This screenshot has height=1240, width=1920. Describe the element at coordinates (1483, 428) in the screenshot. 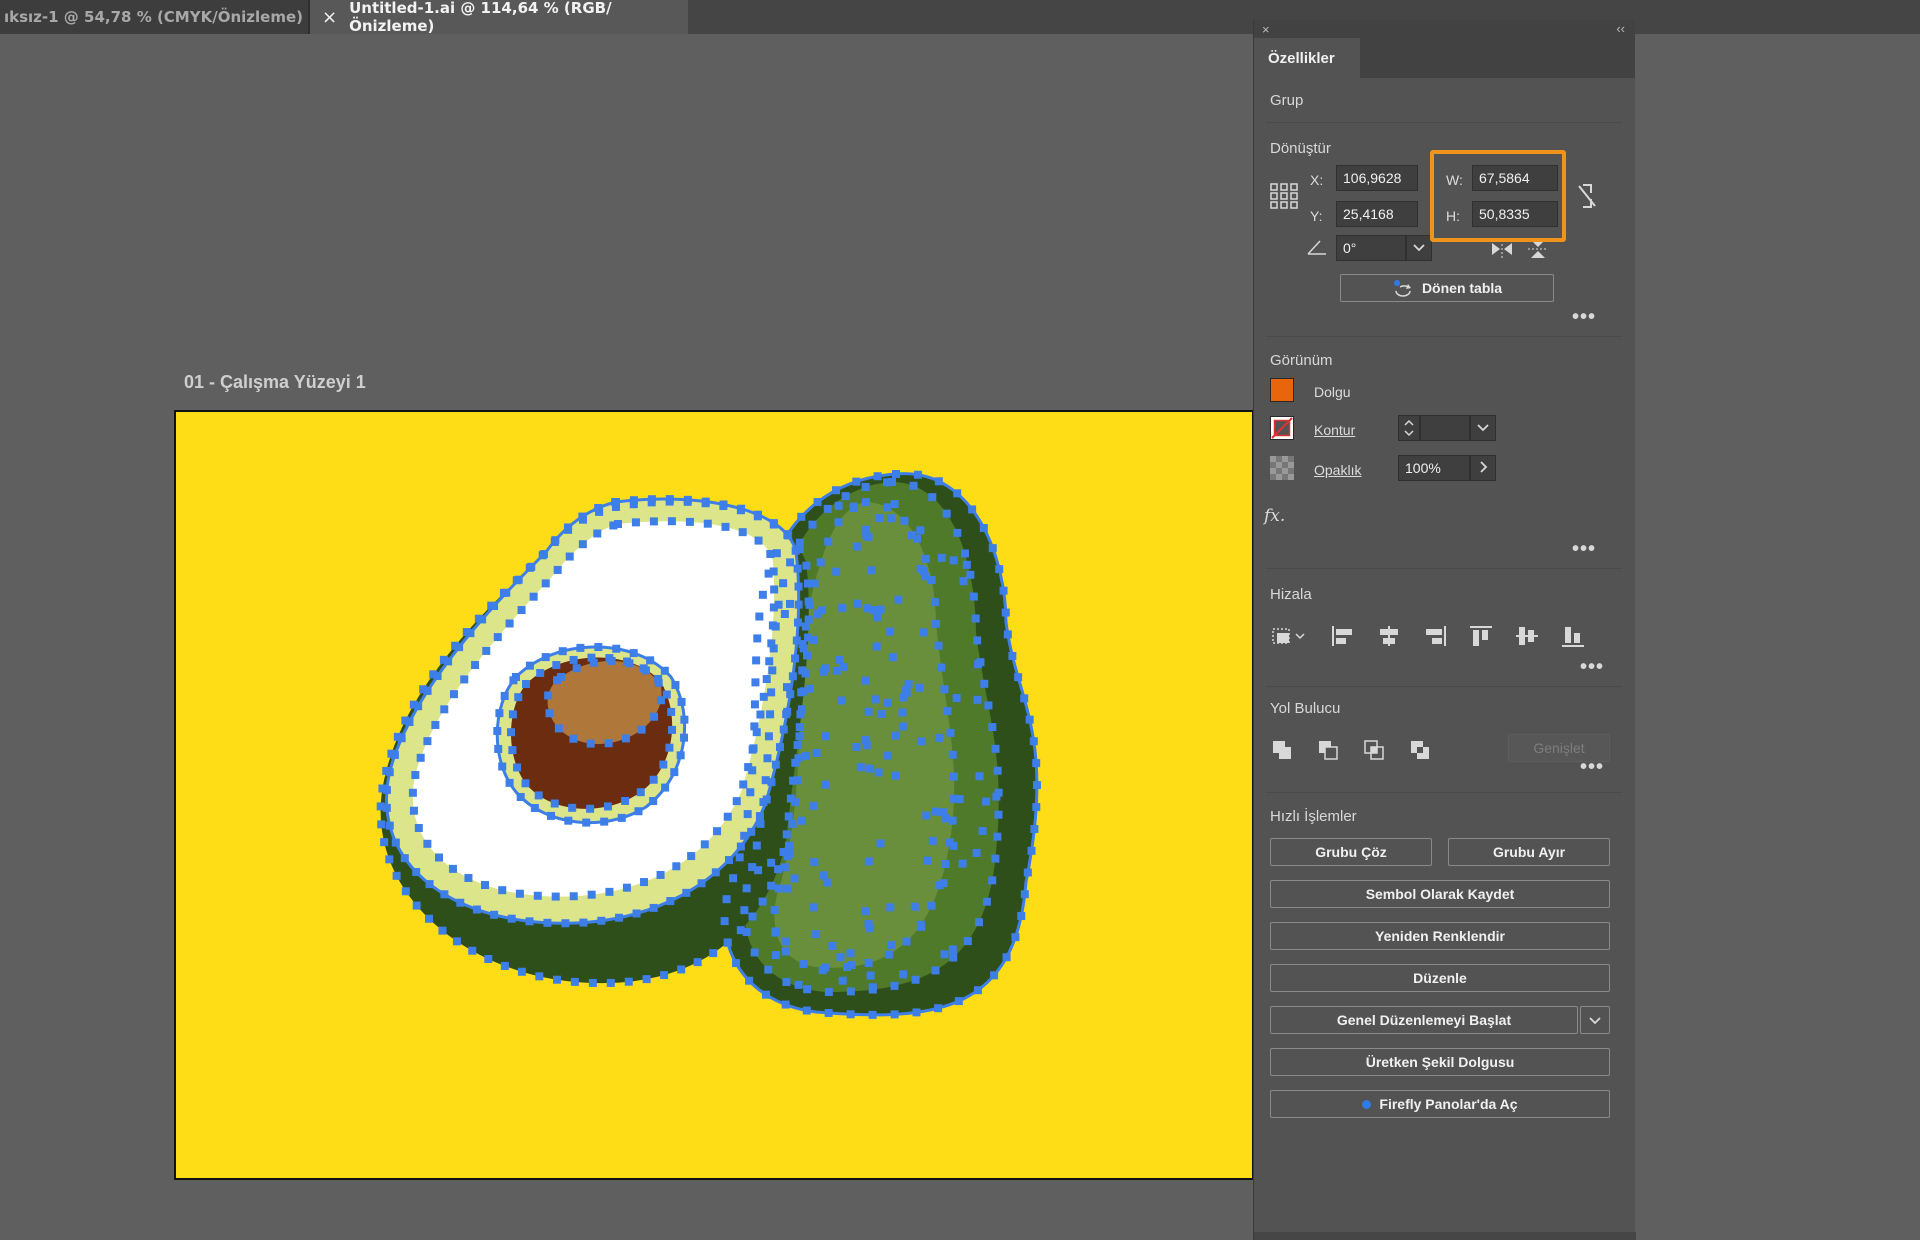

I see `stroke-weight-dropdown` at that location.